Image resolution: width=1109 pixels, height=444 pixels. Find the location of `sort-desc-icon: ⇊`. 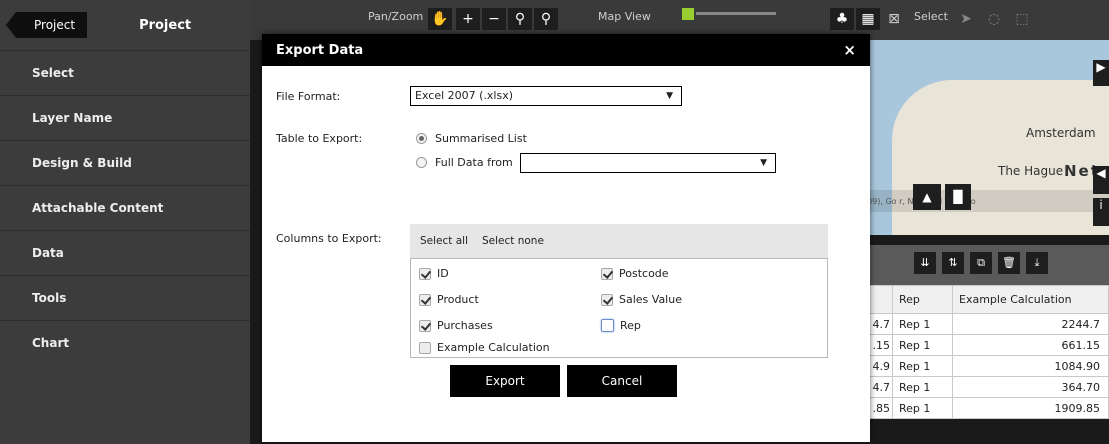

sort-desc-icon: ⇊ is located at coordinates (925, 263).